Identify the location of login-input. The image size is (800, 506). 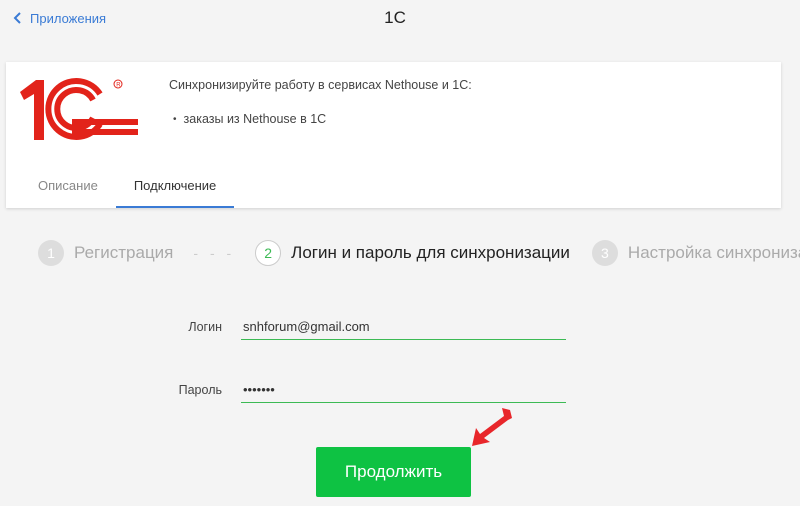
(403, 327).